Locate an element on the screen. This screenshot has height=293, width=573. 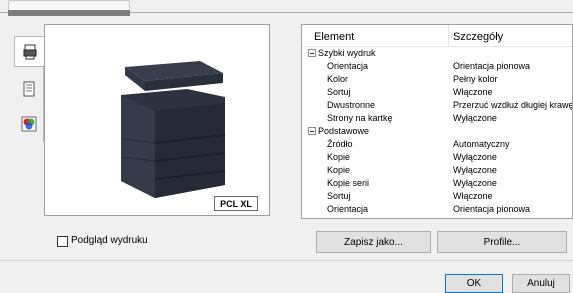
vertical-tab-bar is located at coordinates (29, 89).